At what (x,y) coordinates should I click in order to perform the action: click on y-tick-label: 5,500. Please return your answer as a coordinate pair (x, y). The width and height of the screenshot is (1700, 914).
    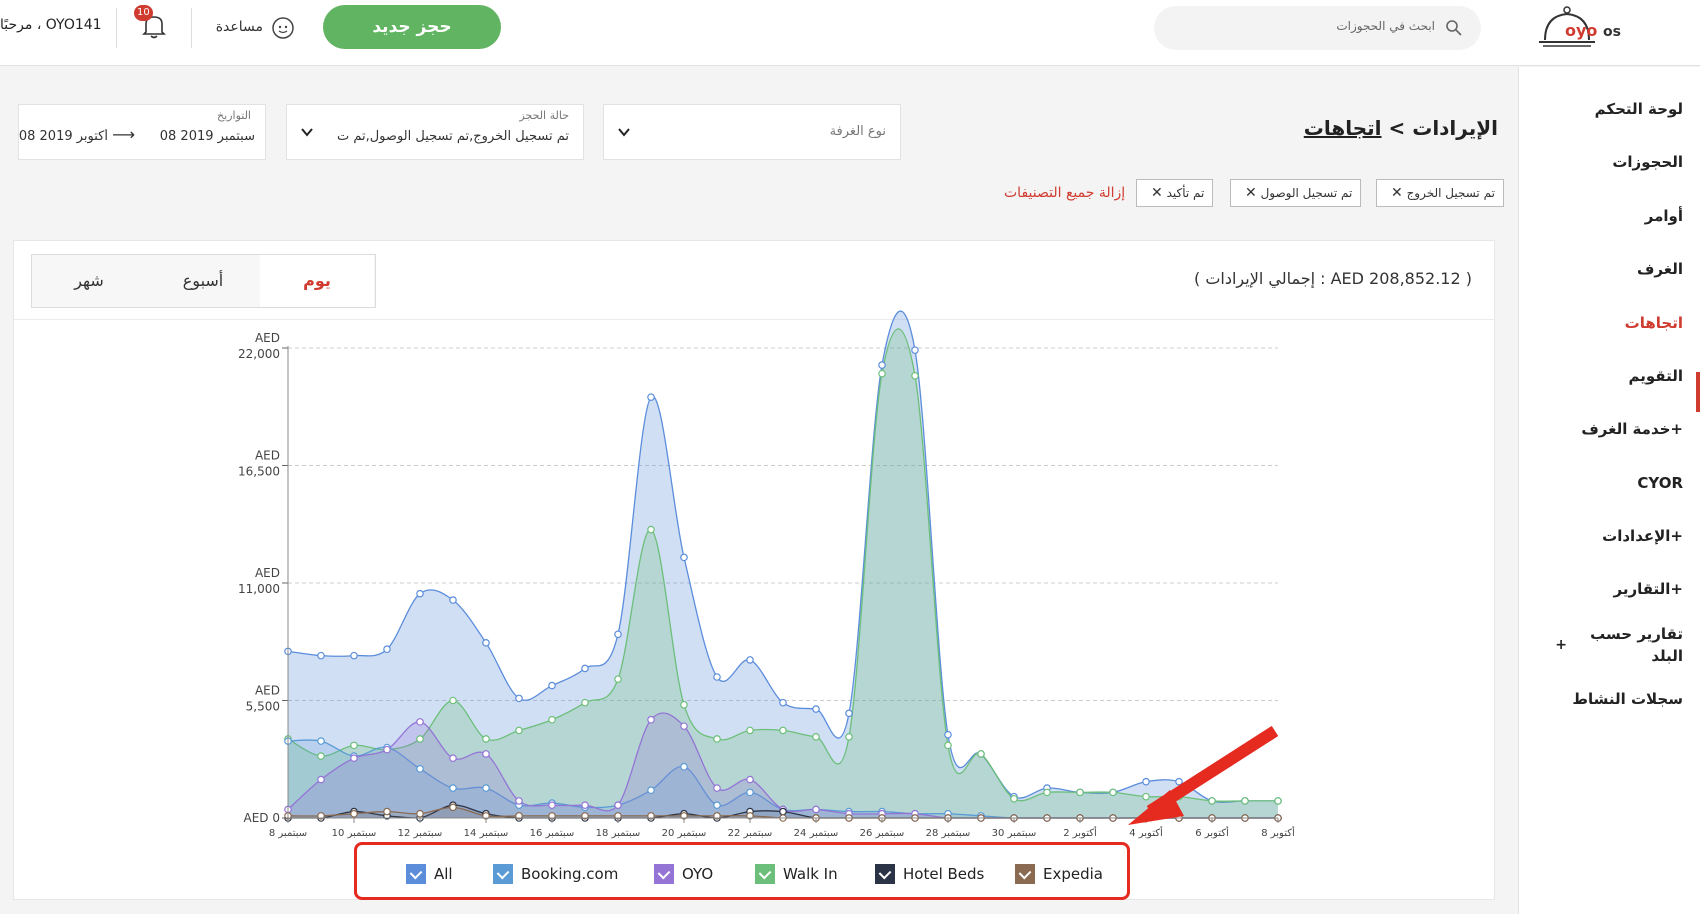
    Looking at the image, I should click on (263, 707).